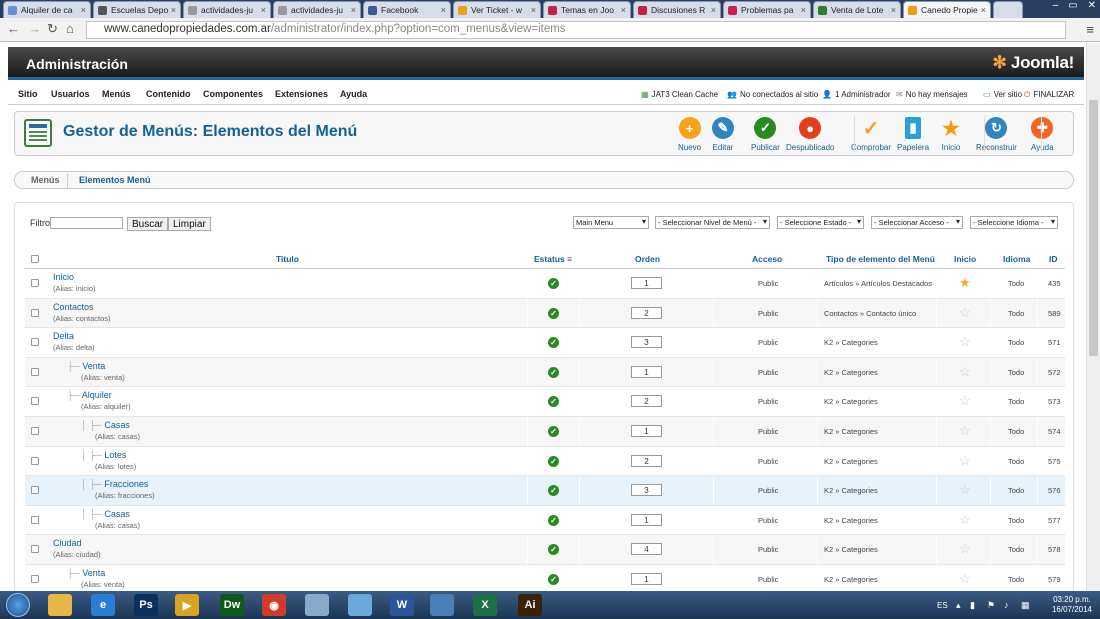 This screenshot has height=619, width=1100. I want to click on browser-tab: Venta de Lote ×, so click(857, 9).